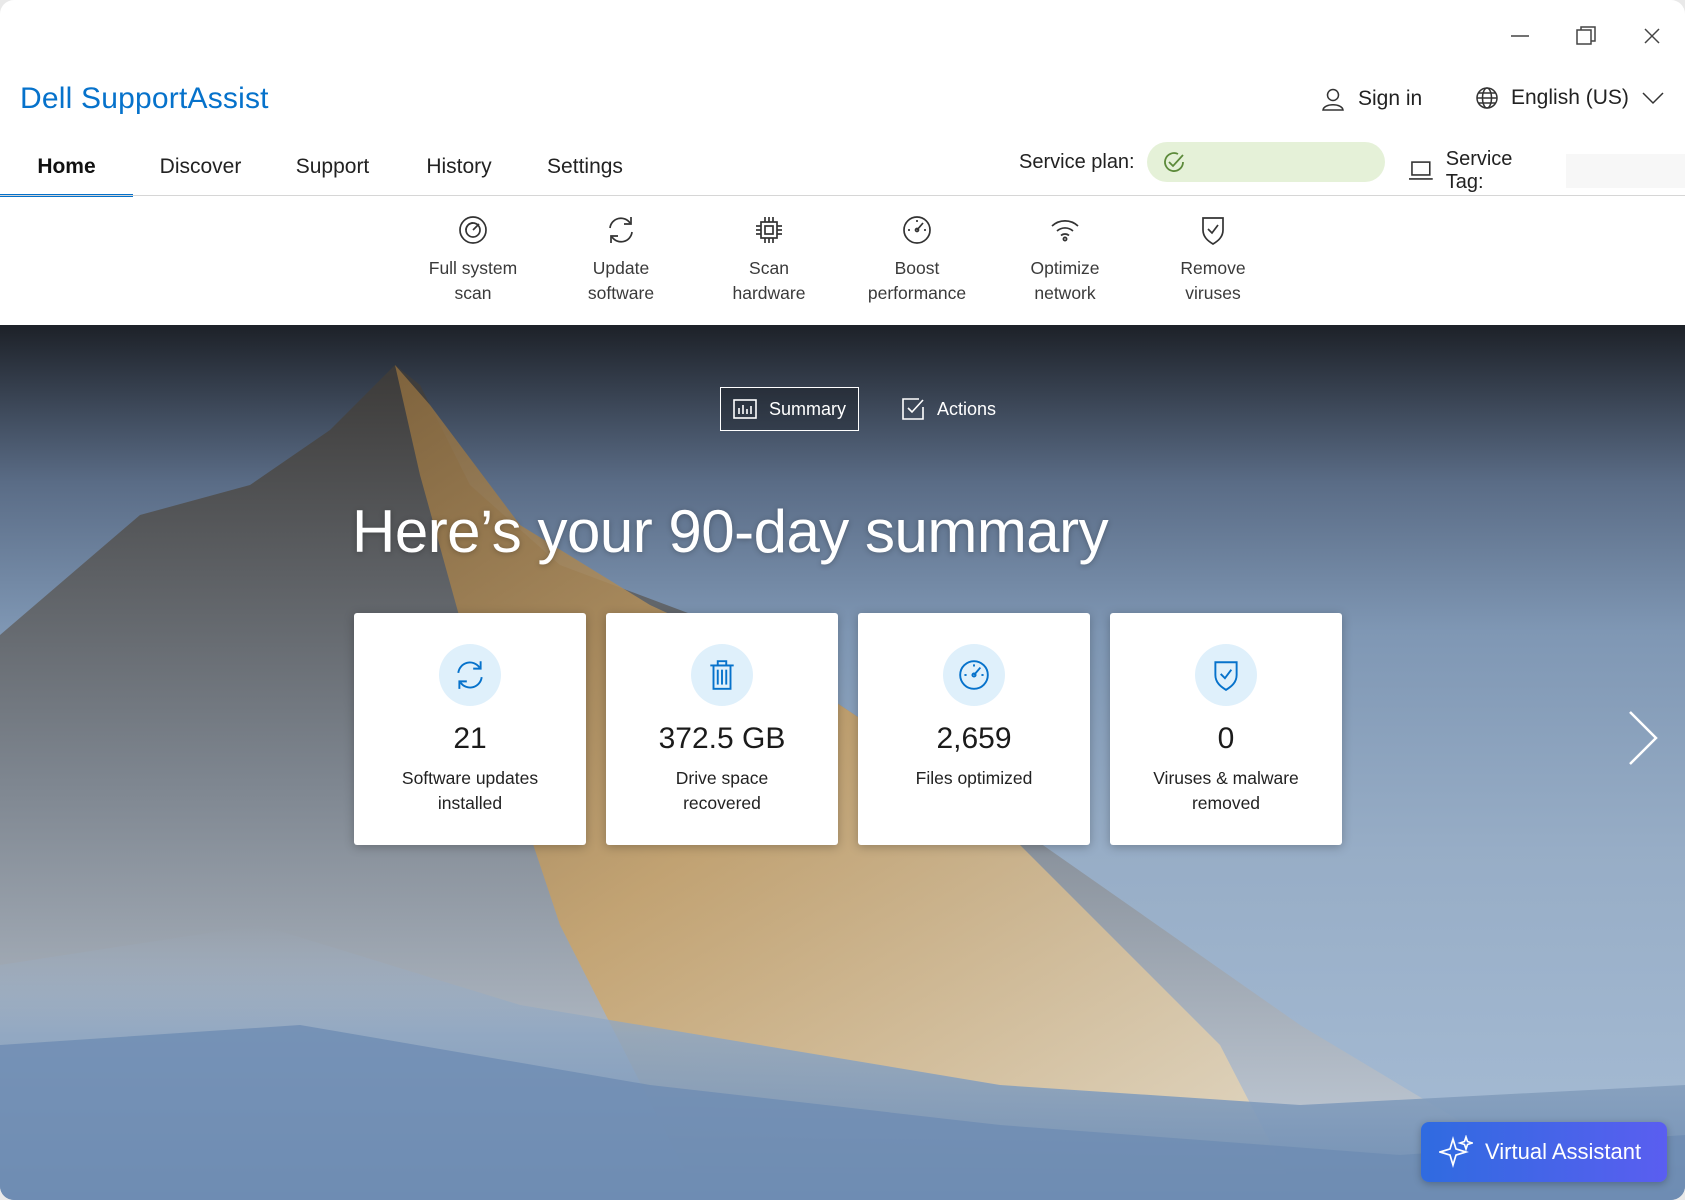 Image resolution: width=1685 pixels, height=1200 pixels. I want to click on sparkle-icon, so click(1456, 1151).